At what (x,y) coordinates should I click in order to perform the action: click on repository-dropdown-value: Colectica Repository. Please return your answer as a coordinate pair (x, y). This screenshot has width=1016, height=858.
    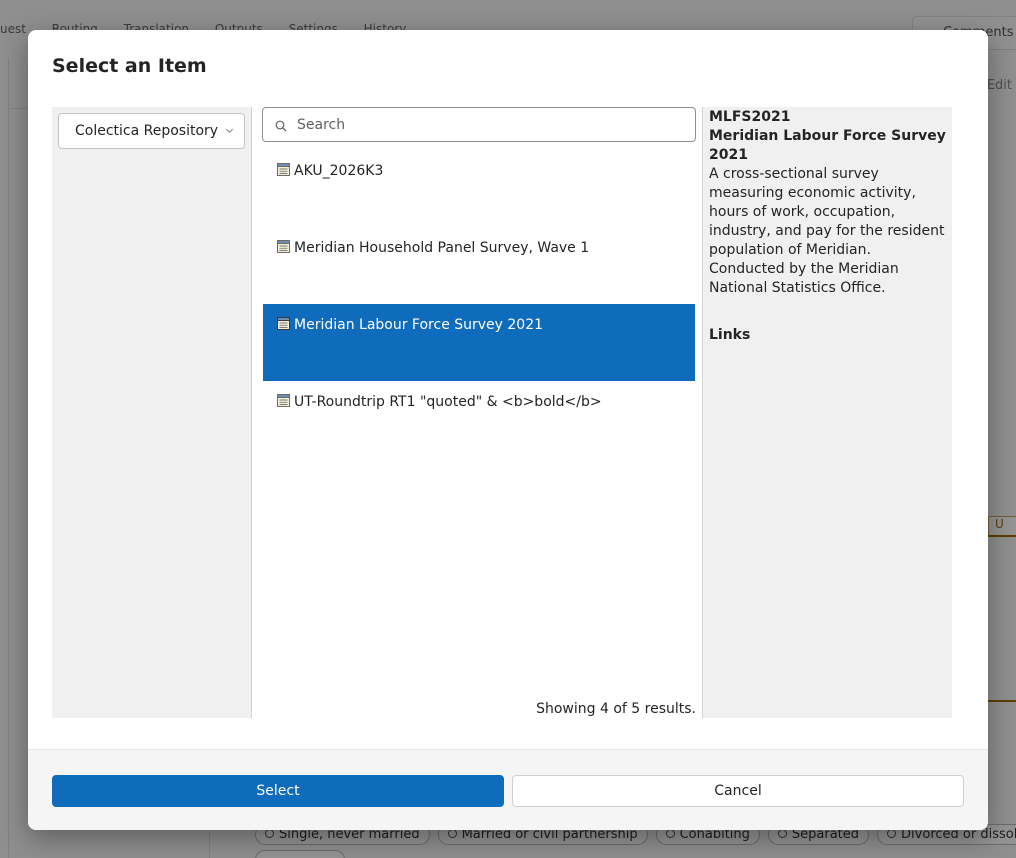
    Looking at the image, I should click on (147, 131).